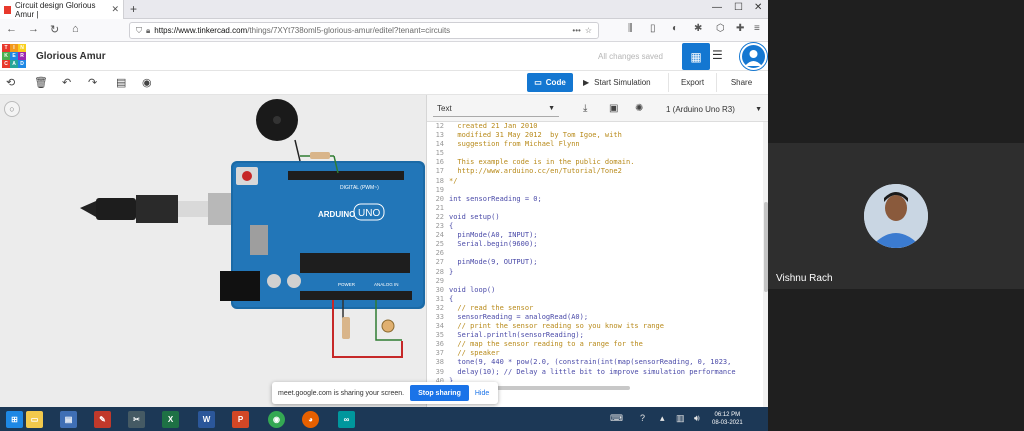  What do you see at coordinates (576, 30) in the screenshot?
I see `page-actions-icon: •••` at bounding box center [576, 30].